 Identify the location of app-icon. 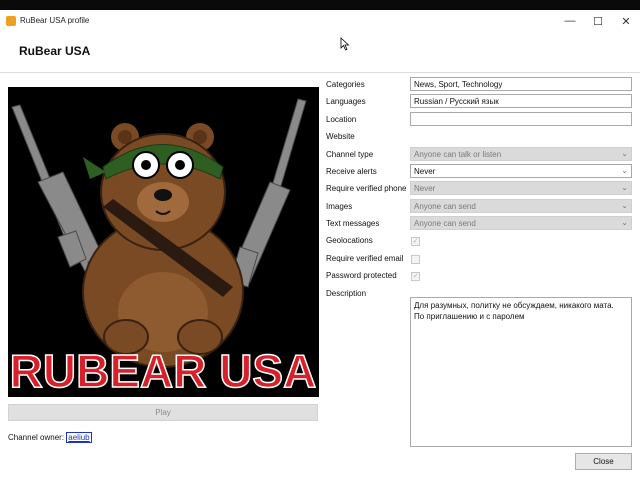
(11, 21).